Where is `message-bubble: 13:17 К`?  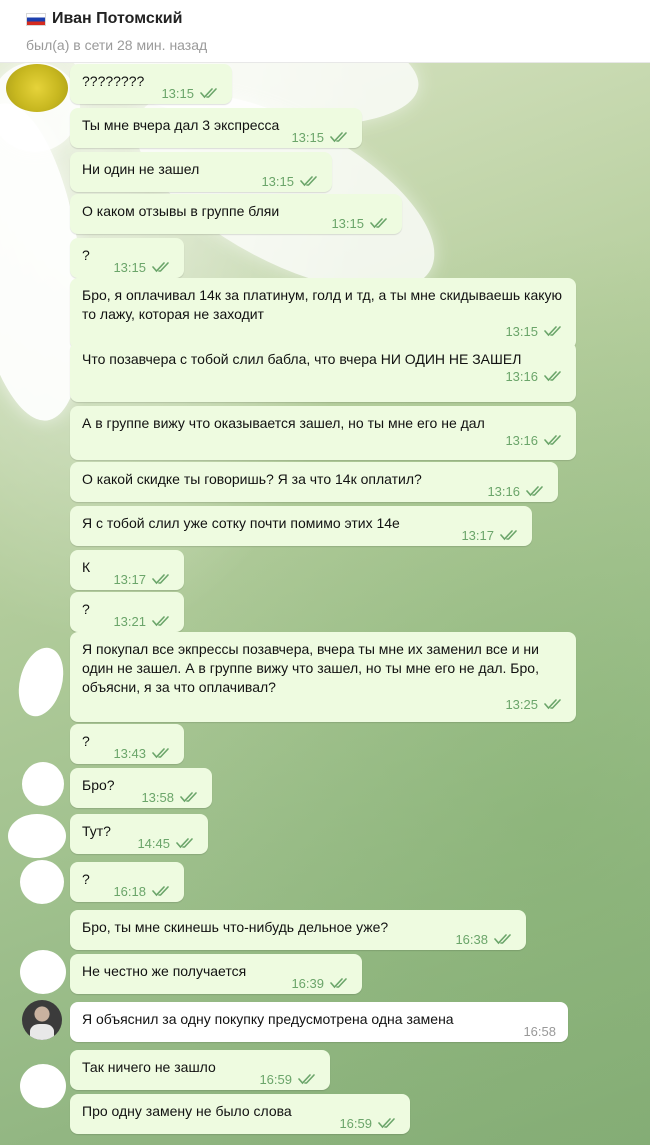 message-bubble: 13:17 К is located at coordinates (127, 570).